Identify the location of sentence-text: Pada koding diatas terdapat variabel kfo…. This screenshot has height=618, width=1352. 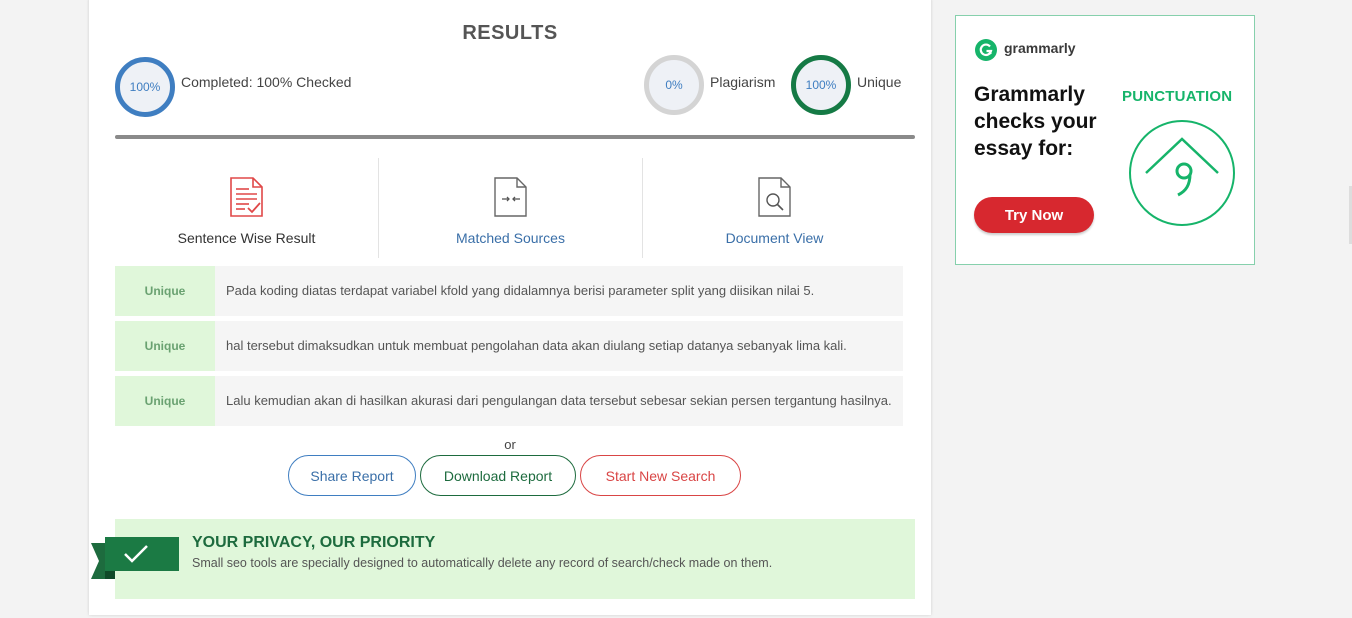
(520, 290).